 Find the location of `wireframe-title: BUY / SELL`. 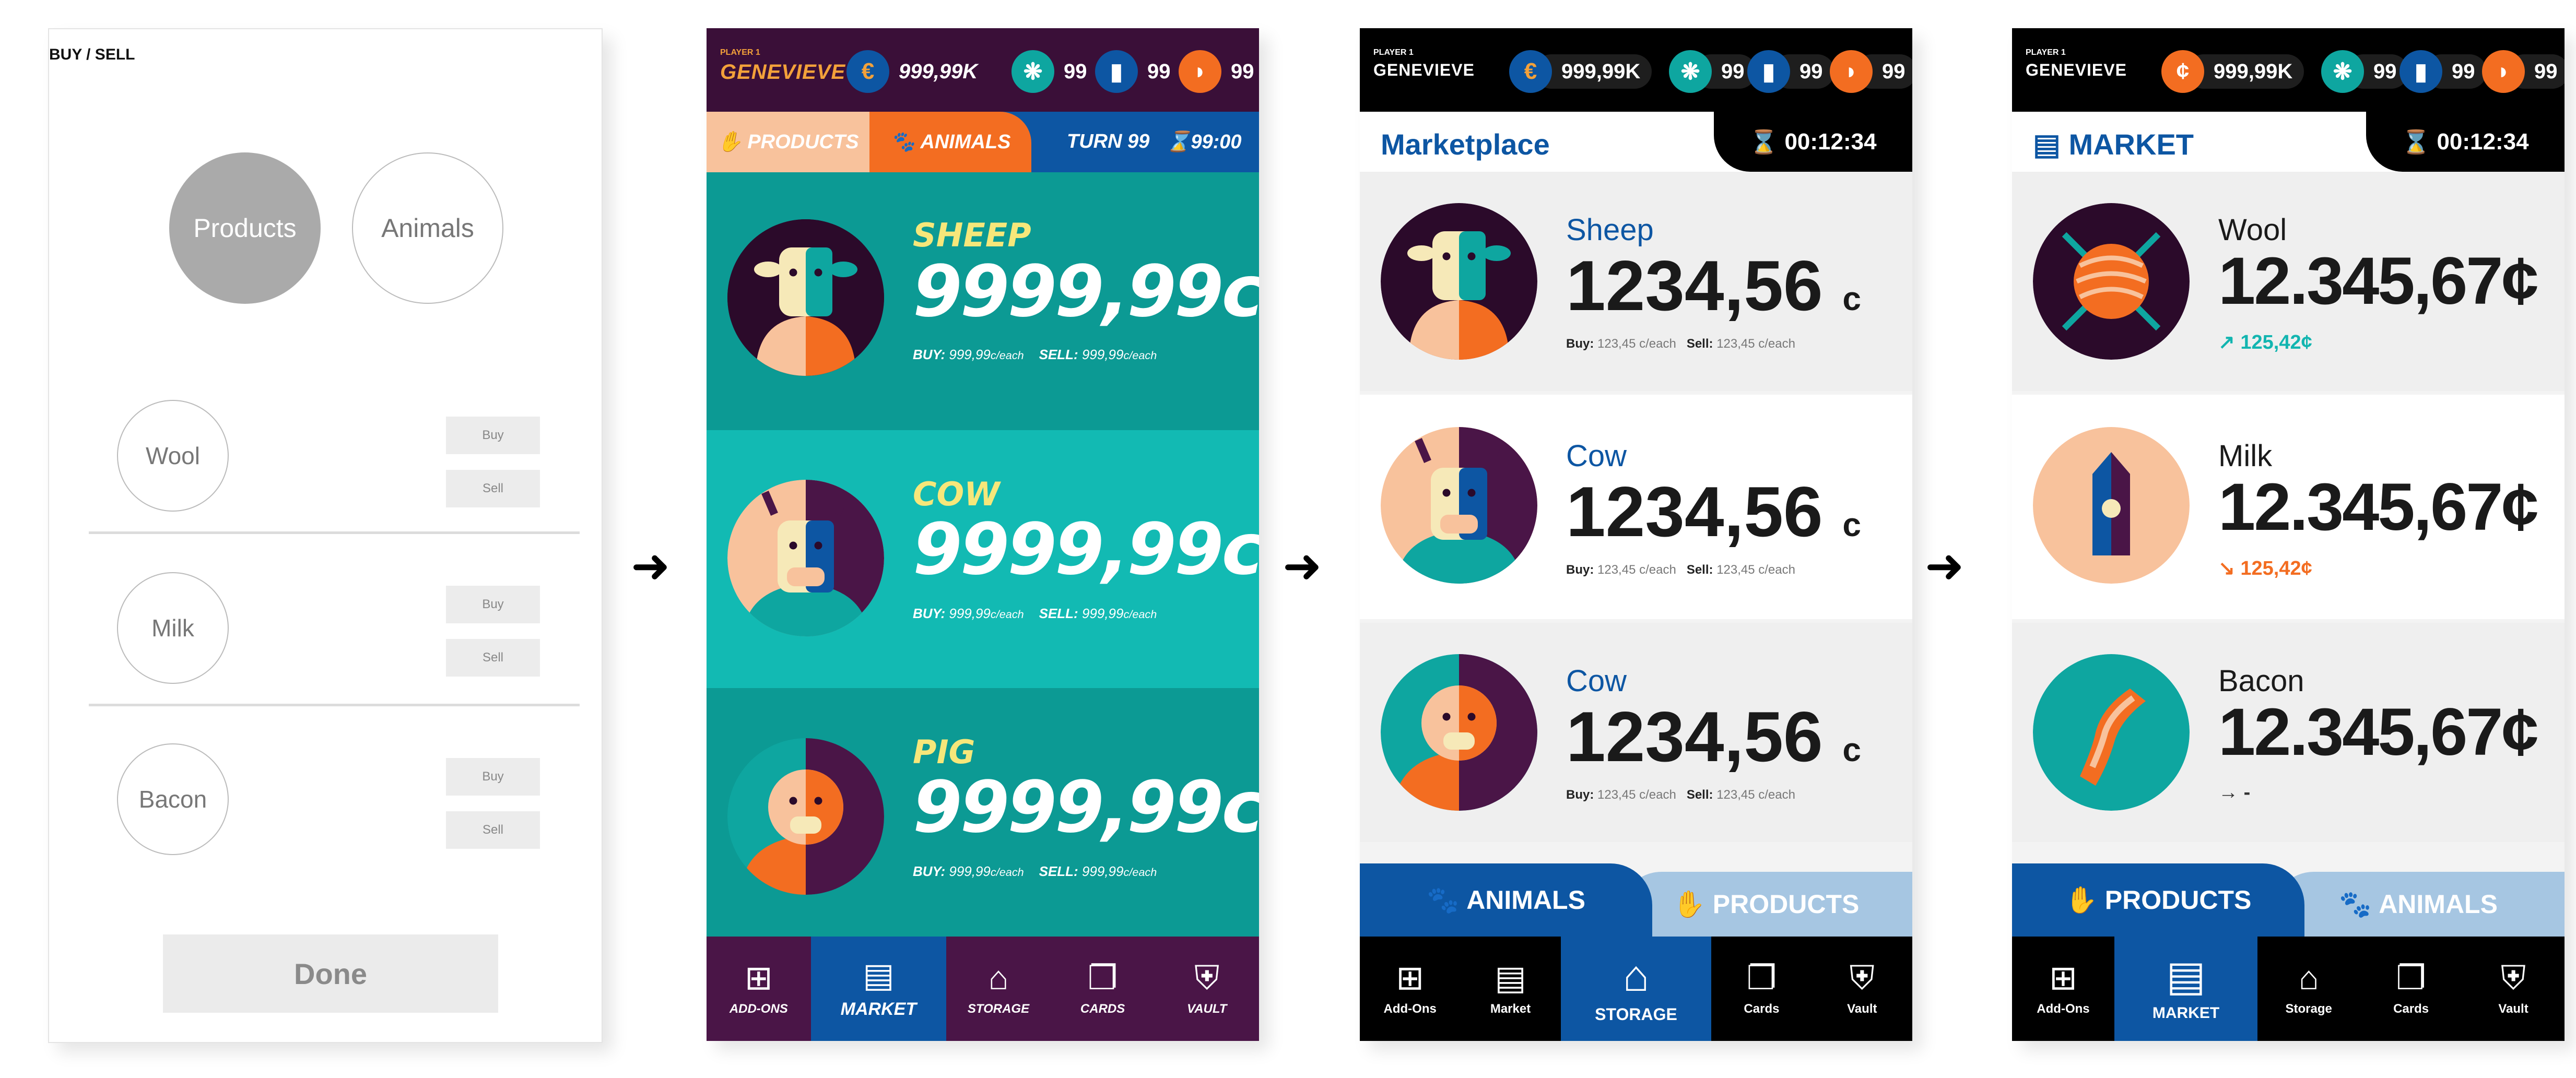

wireframe-title: BUY / SELL is located at coordinates (92, 54).